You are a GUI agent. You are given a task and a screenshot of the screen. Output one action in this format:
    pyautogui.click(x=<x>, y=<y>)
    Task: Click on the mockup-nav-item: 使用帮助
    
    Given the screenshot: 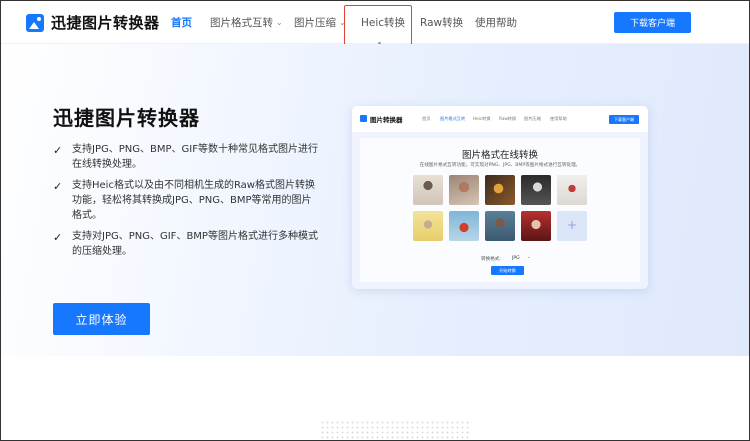 What is the action you would take?
    pyautogui.click(x=558, y=118)
    